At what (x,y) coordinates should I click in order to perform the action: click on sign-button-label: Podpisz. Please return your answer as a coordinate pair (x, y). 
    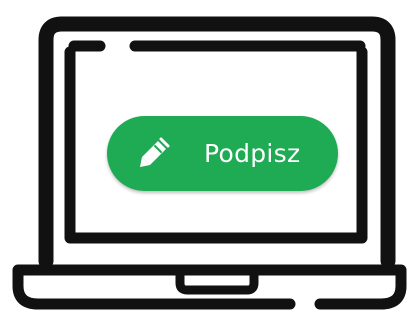
    Looking at the image, I should click on (252, 153).